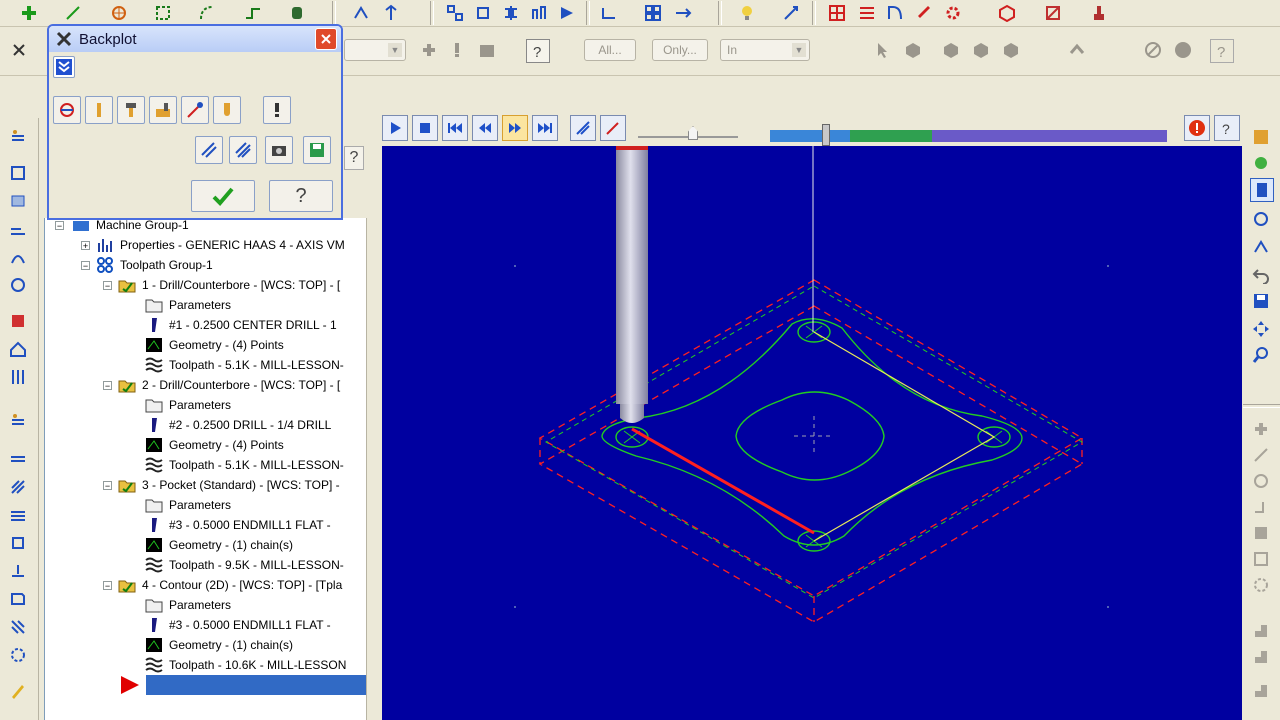  What do you see at coordinates (693, 133) in the screenshot?
I see `speed-slider-thumb` at bounding box center [693, 133].